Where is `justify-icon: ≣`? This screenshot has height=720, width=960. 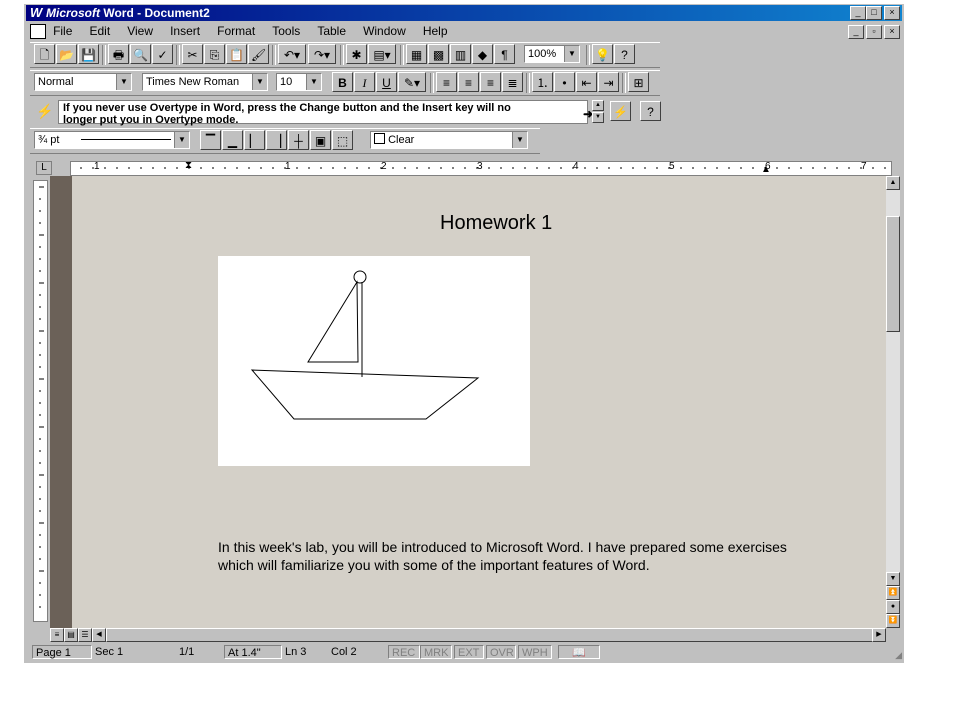
justify-icon: ≣ is located at coordinates (512, 82).